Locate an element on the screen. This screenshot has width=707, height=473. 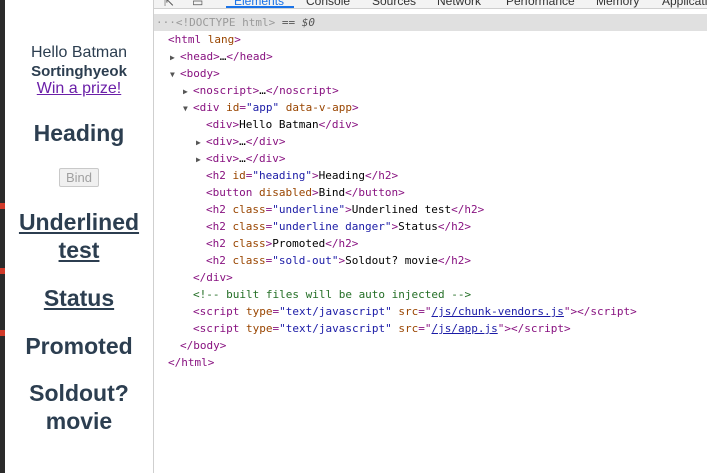
device-toolbar-icon: ▭ is located at coordinates (197, 4).